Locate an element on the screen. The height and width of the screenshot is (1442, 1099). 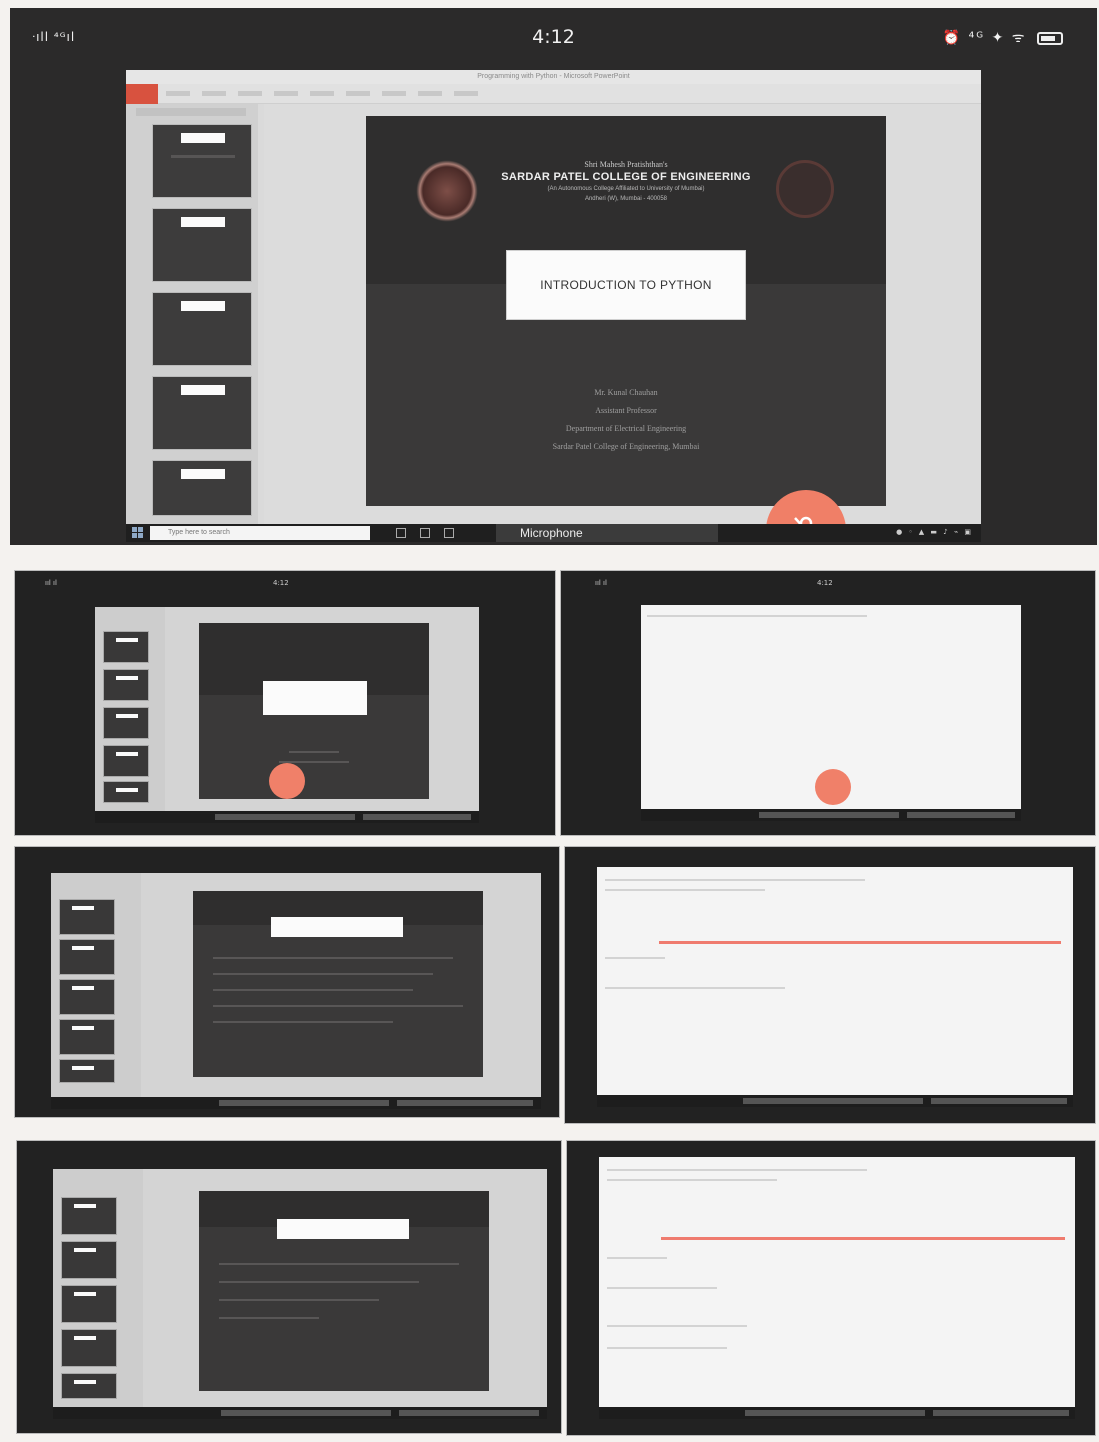
collage-panel-slide-1: ııl ıl 4:12 is located at coordinates (285, 703).